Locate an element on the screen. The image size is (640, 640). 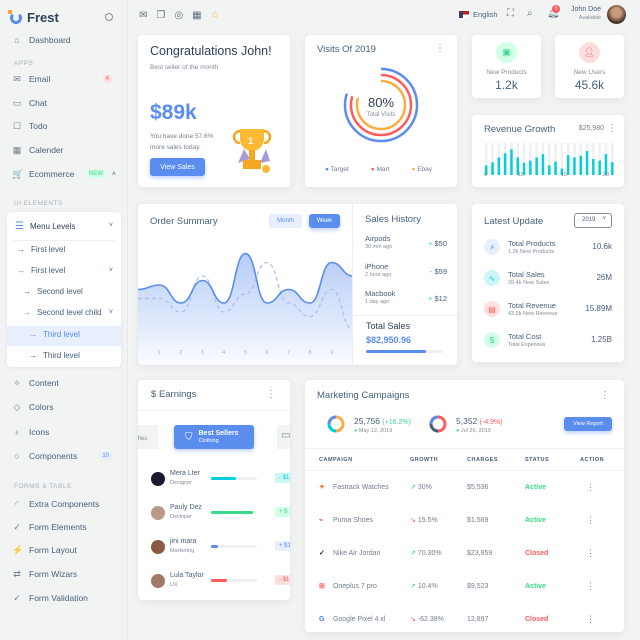
update-item: ∿ Total Sales 39.4k New Sales 26M is located at coordinates (548, 280).